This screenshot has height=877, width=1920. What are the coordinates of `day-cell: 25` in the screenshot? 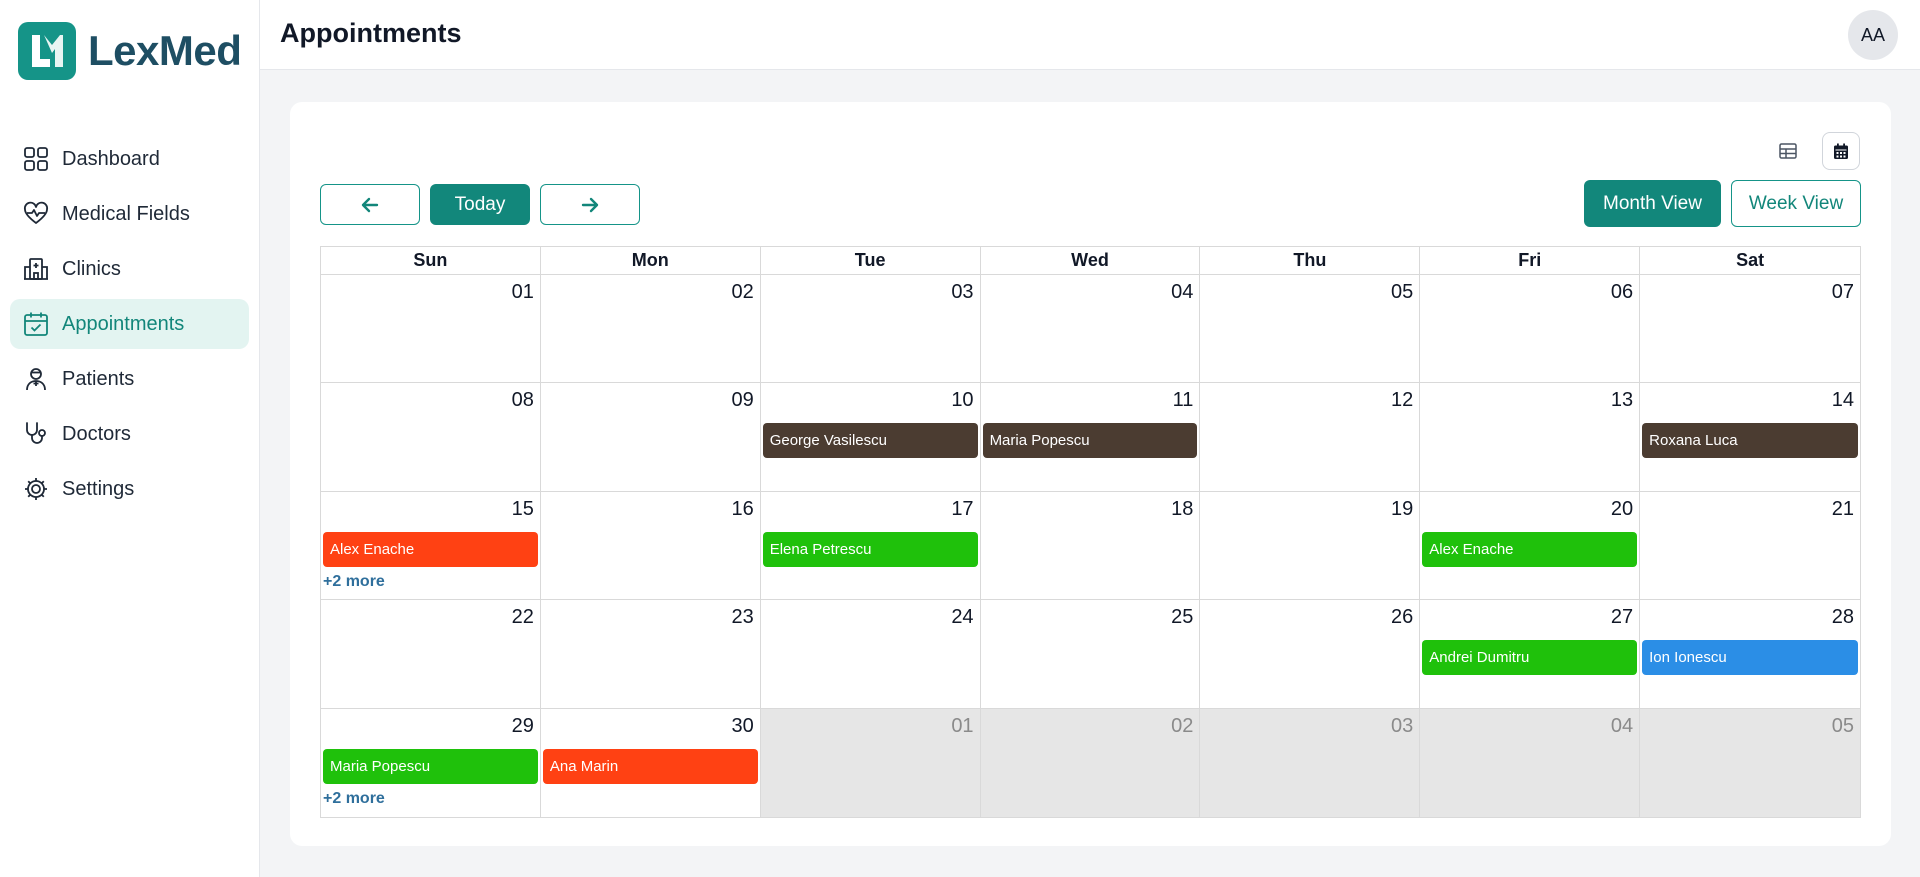 It's located at (1091, 654).